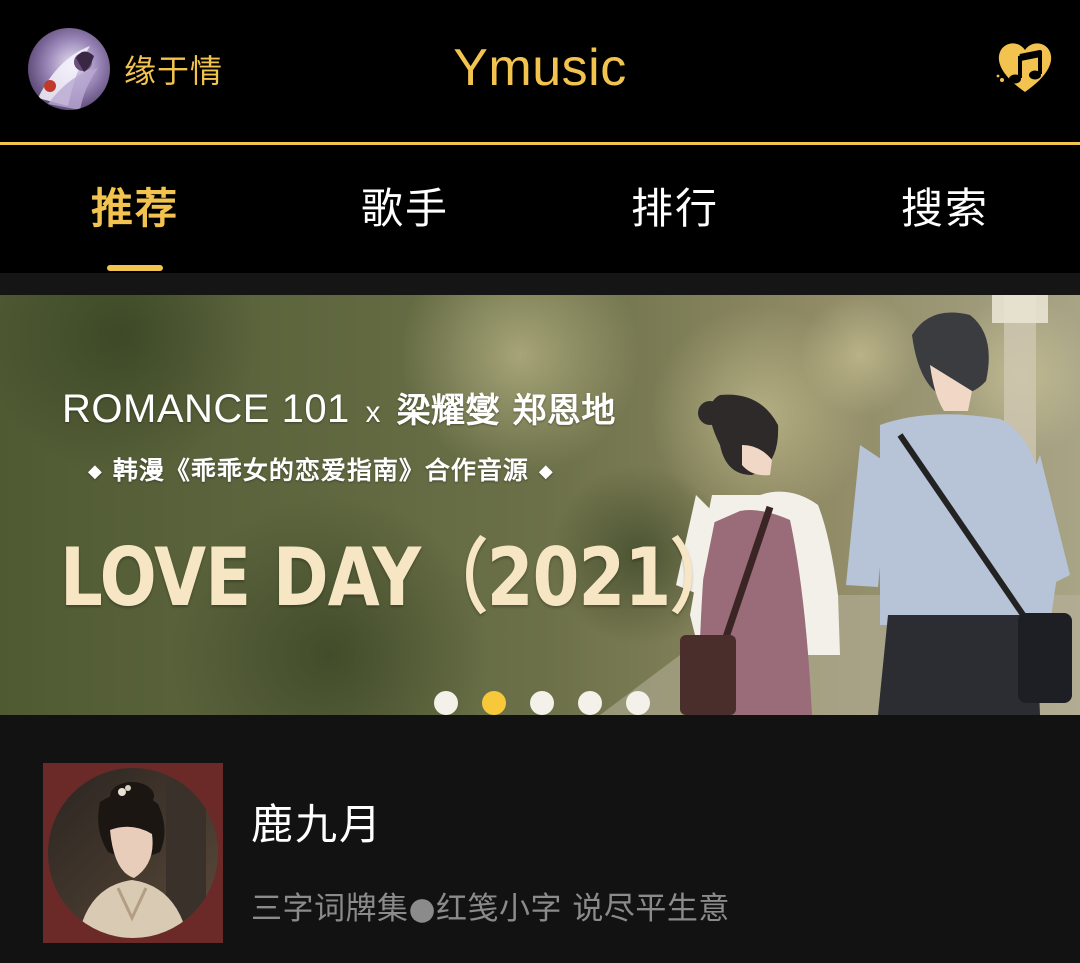 This screenshot has height=963, width=1080. I want to click on top-bar: 缘于情 Ymusic, so click(540, 71).